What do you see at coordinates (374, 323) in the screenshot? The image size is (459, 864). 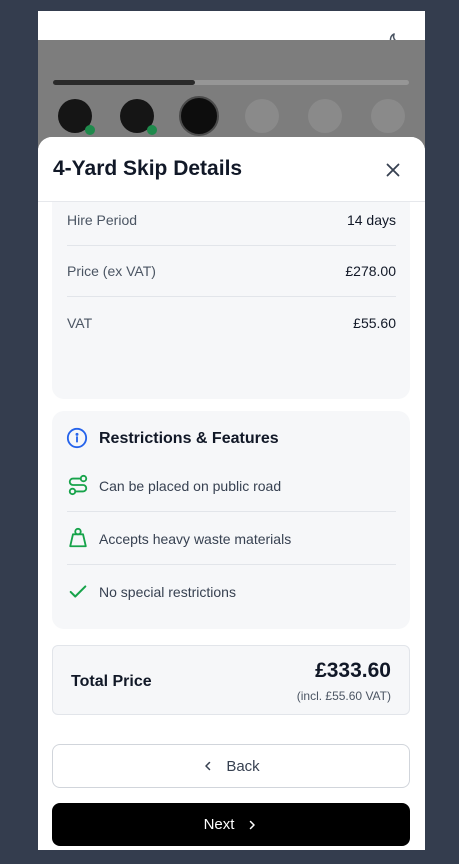 I see `detail-value: £55.60` at bounding box center [374, 323].